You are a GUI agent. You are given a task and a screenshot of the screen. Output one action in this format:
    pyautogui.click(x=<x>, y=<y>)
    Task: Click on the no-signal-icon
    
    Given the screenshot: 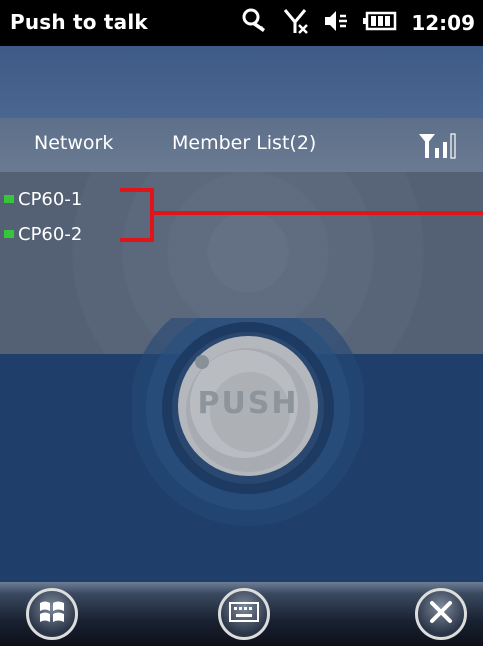 What is the action you would take?
    pyautogui.click(x=296, y=23)
    